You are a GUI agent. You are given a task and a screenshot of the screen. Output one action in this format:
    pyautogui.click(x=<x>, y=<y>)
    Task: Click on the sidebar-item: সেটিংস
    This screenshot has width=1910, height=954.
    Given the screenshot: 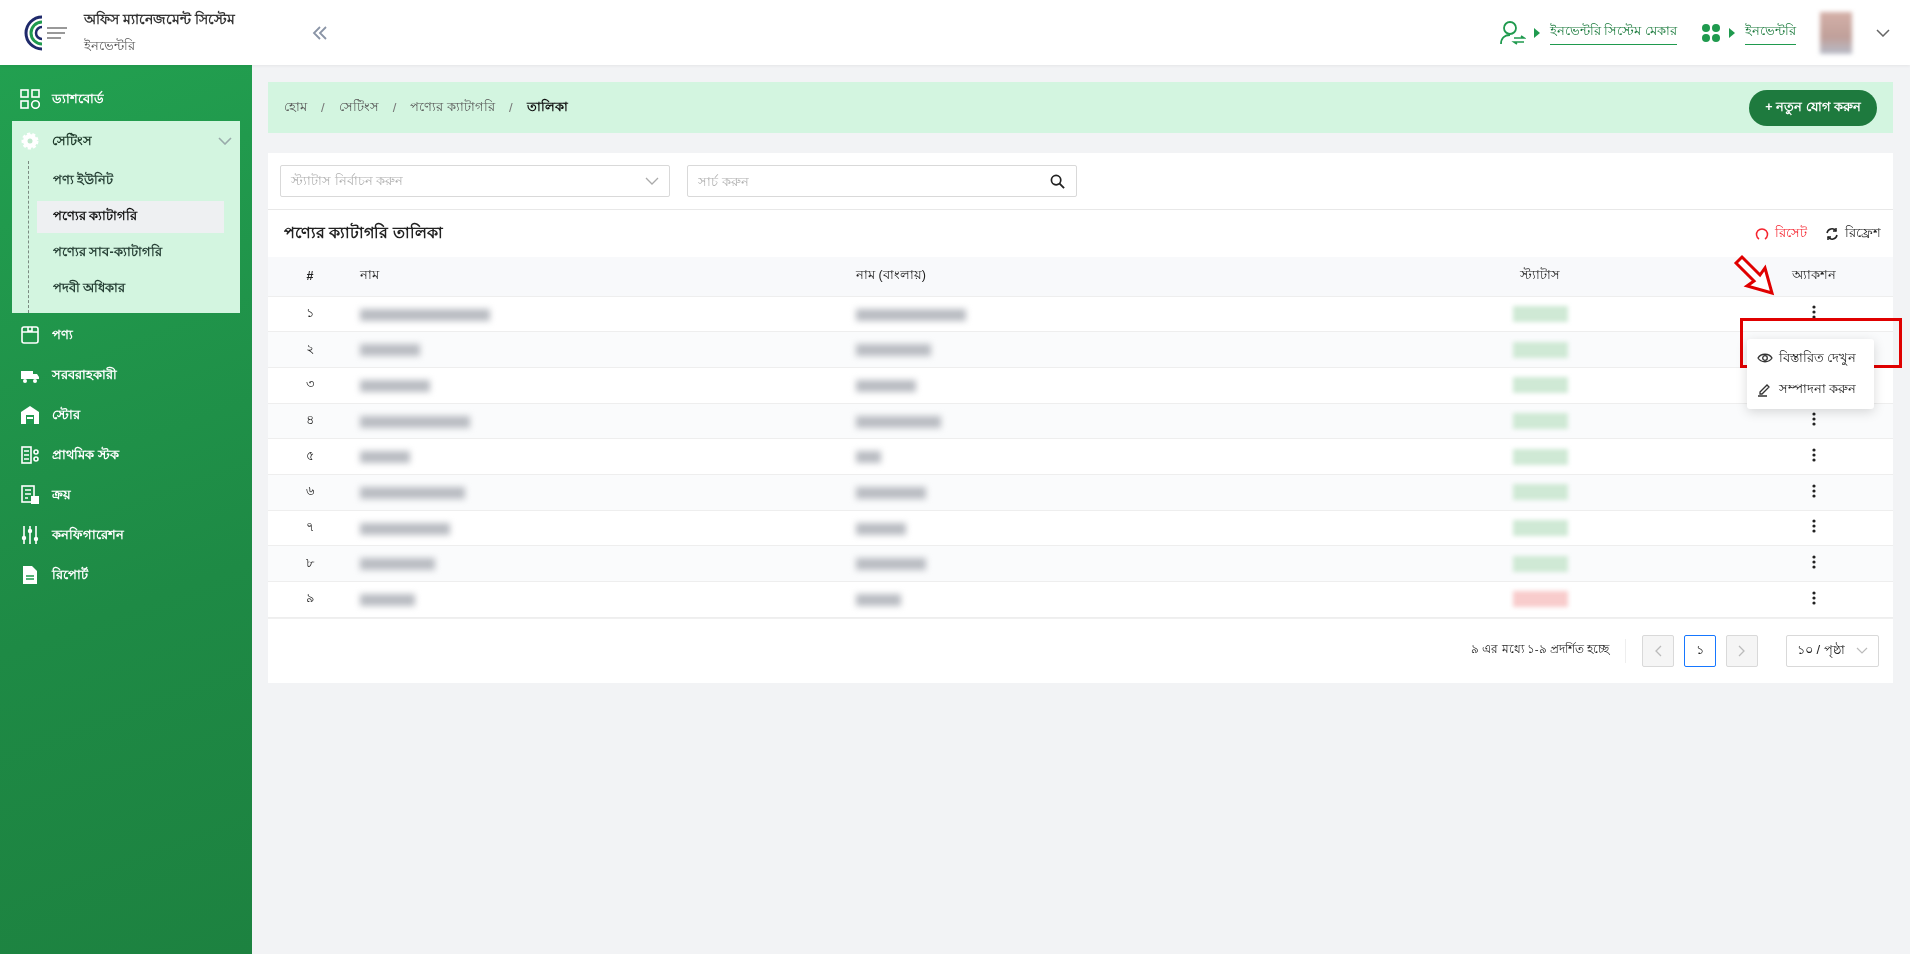 What is the action you would take?
    pyautogui.click(x=126, y=141)
    